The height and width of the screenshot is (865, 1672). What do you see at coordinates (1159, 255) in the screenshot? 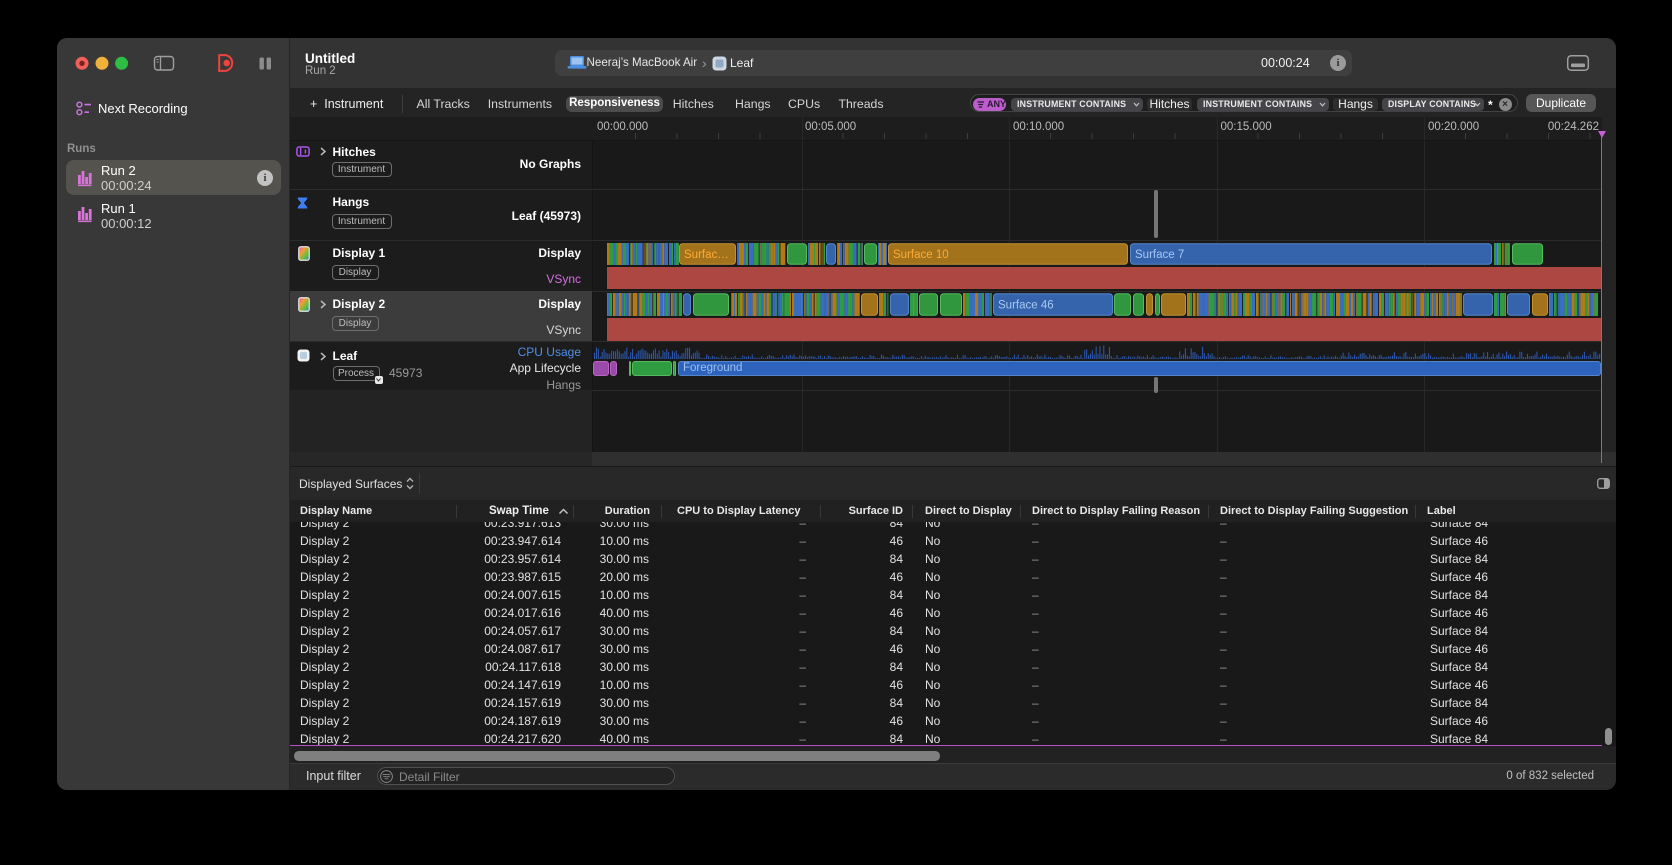
I see `svg-text: Surface 7` at bounding box center [1159, 255].